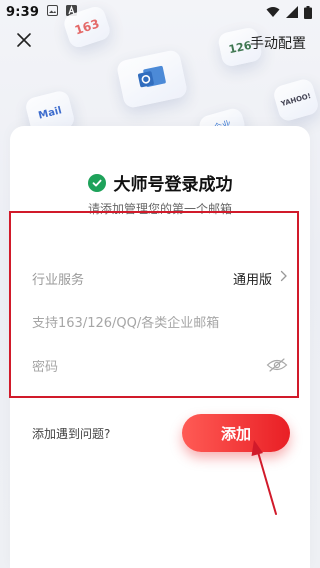 This screenshot has width=320, height=568. I want to click on close-icon, so click(24, 42).